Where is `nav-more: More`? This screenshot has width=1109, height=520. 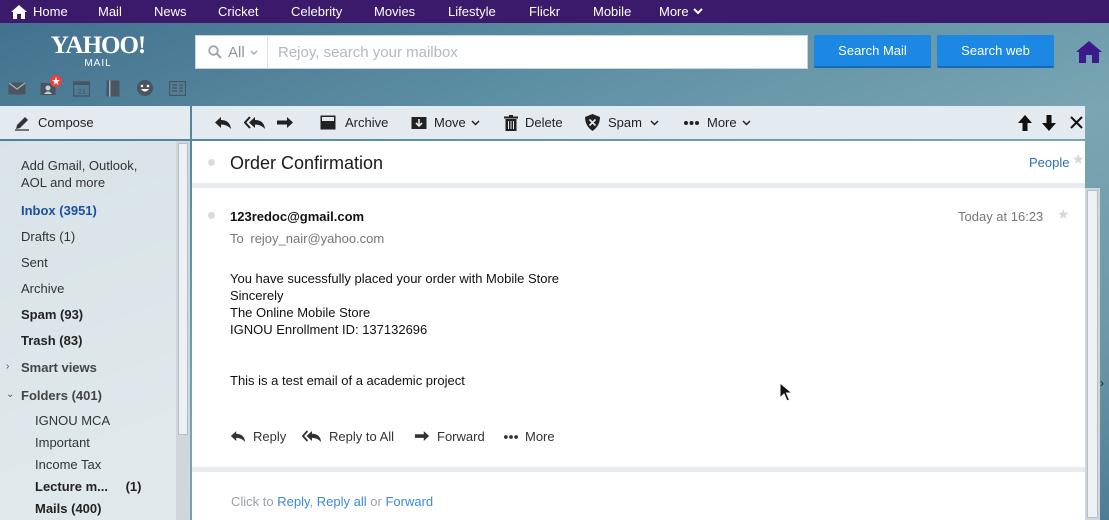 nav-more: More is located at coordinates (681, 11).